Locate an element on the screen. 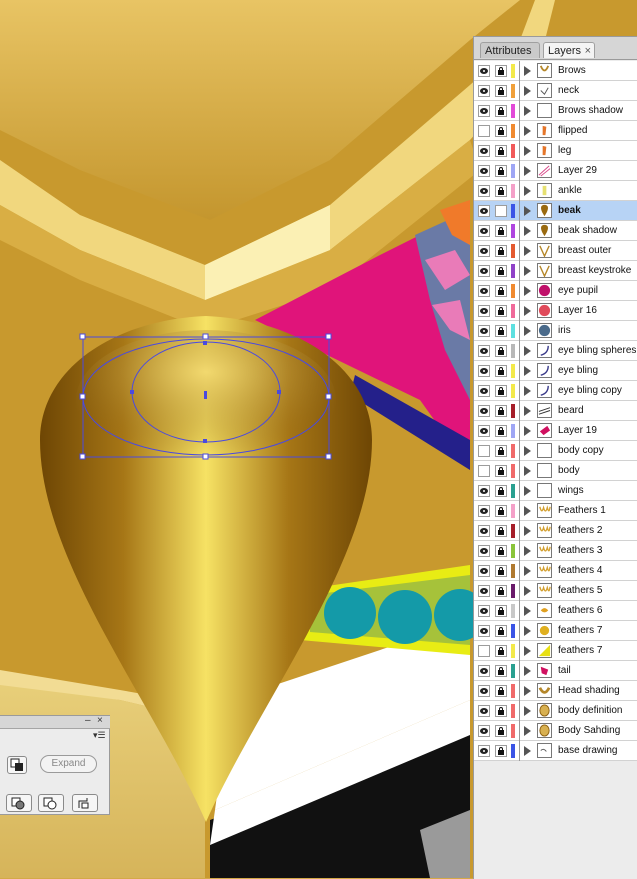 This screenshot has height=879, width=637. layer-row: Layer 16 is located at coordinates (555, 311).